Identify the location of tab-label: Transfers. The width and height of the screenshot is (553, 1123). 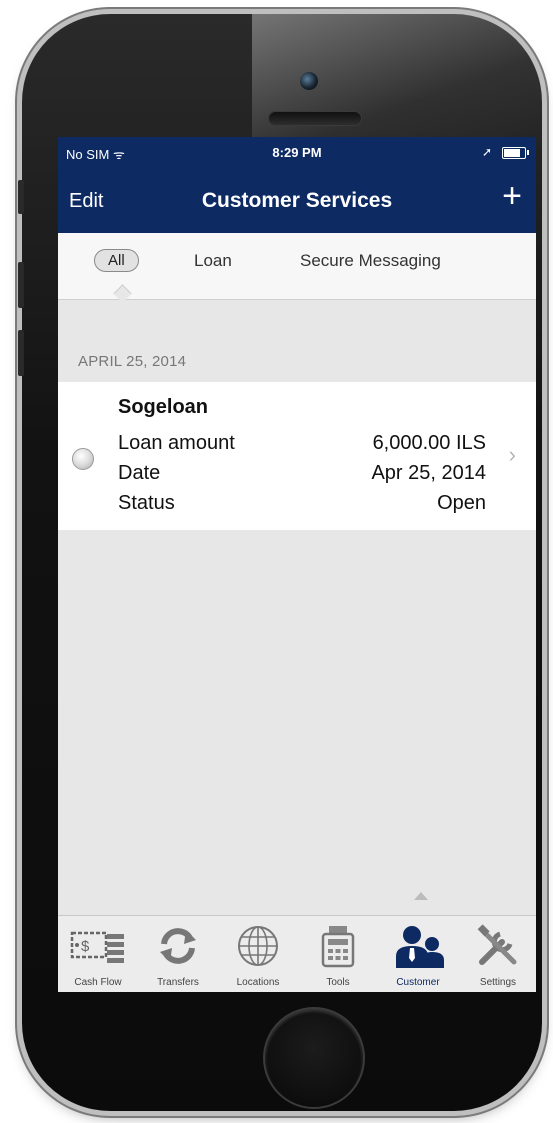
(178, 982).